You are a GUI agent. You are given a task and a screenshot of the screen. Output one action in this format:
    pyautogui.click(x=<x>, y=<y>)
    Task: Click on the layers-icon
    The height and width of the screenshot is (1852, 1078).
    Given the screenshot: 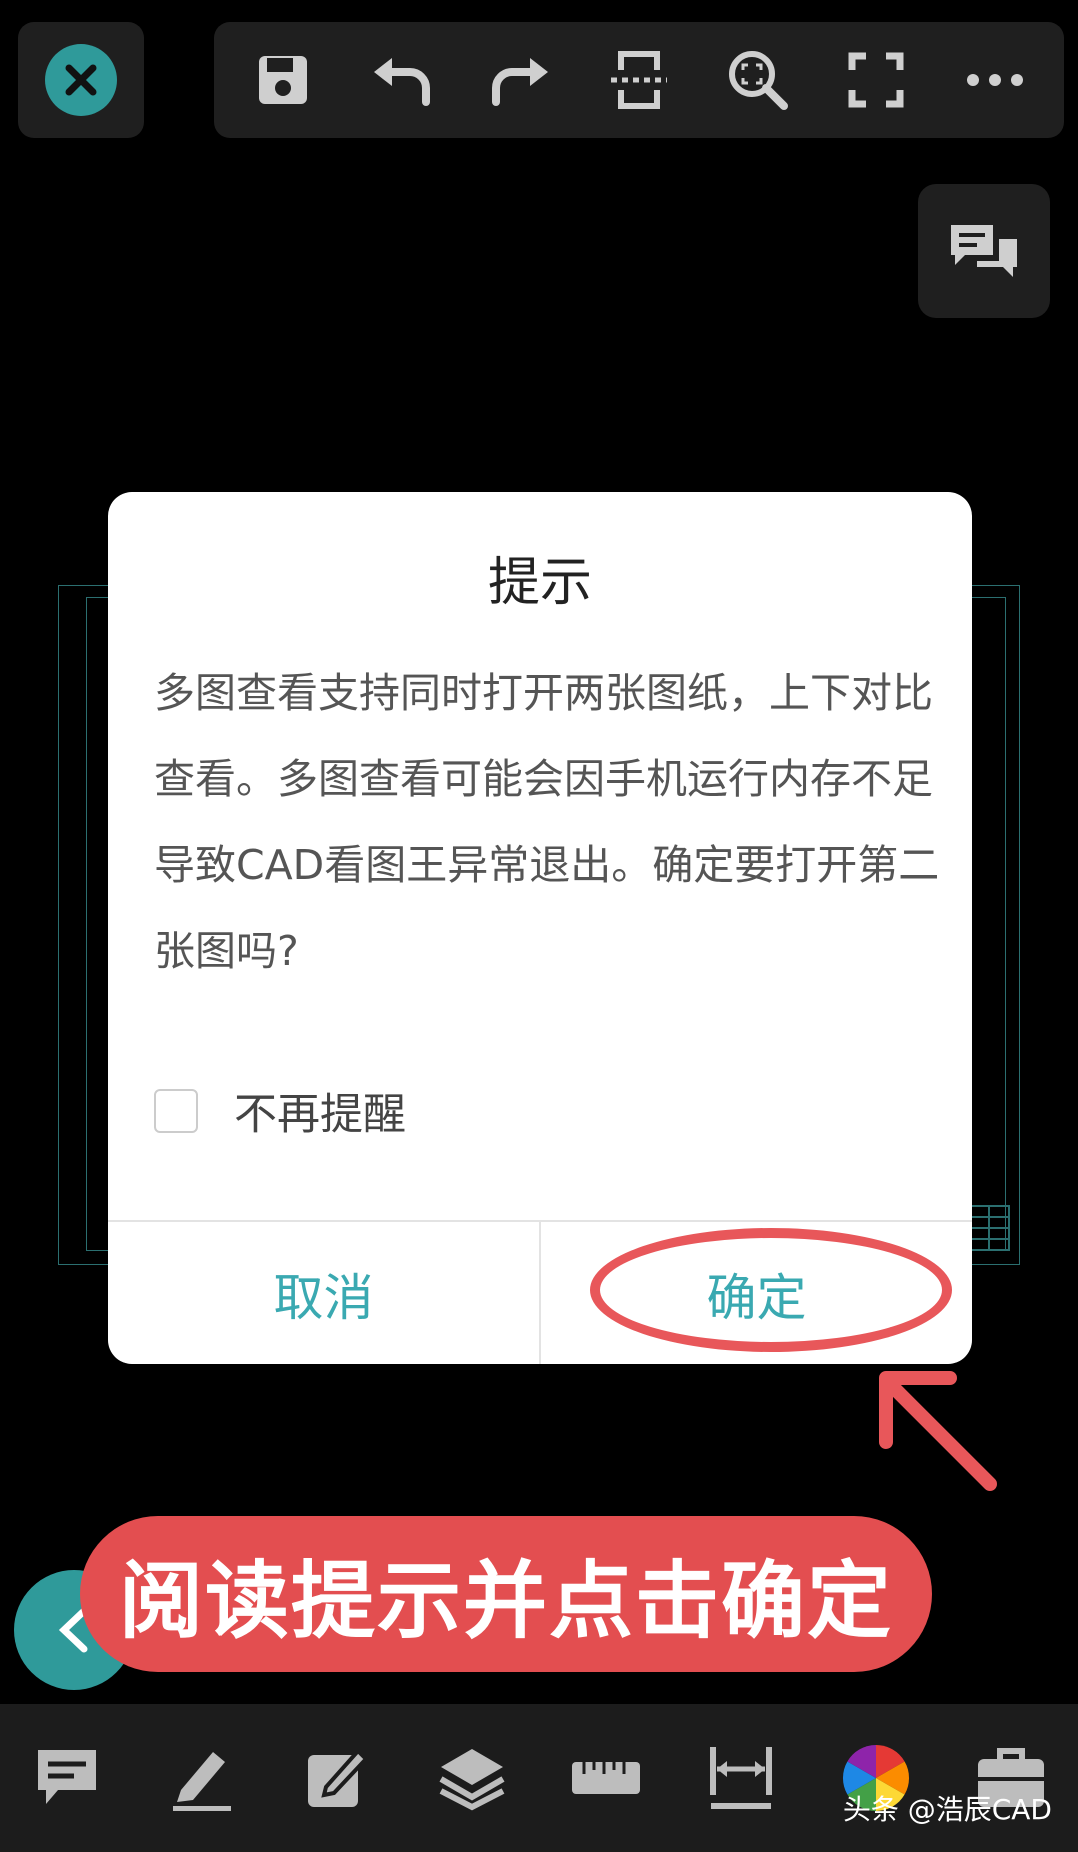 What is the action you would take?
    pyautogui.click(x=472, y=1778)
    